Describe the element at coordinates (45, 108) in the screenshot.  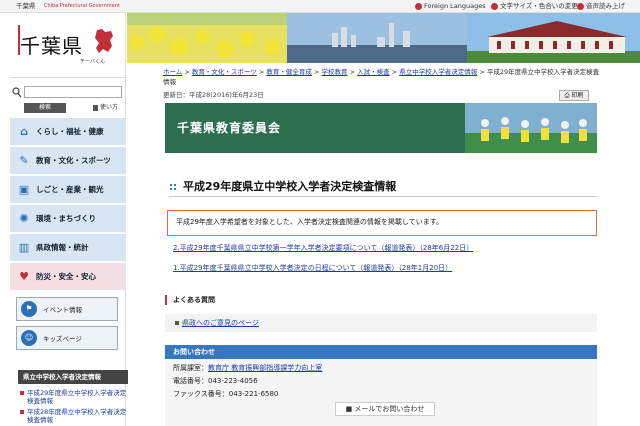
I see `search-button: 検索` at that location.